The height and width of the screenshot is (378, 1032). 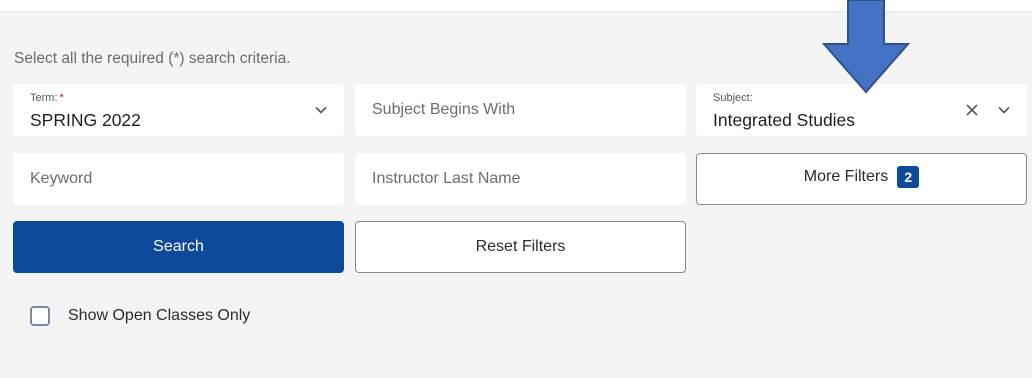 What do you see at coordinates (61, 98) in the screenshot?
I see `required-mark: *` at bounding box center [61, 98].